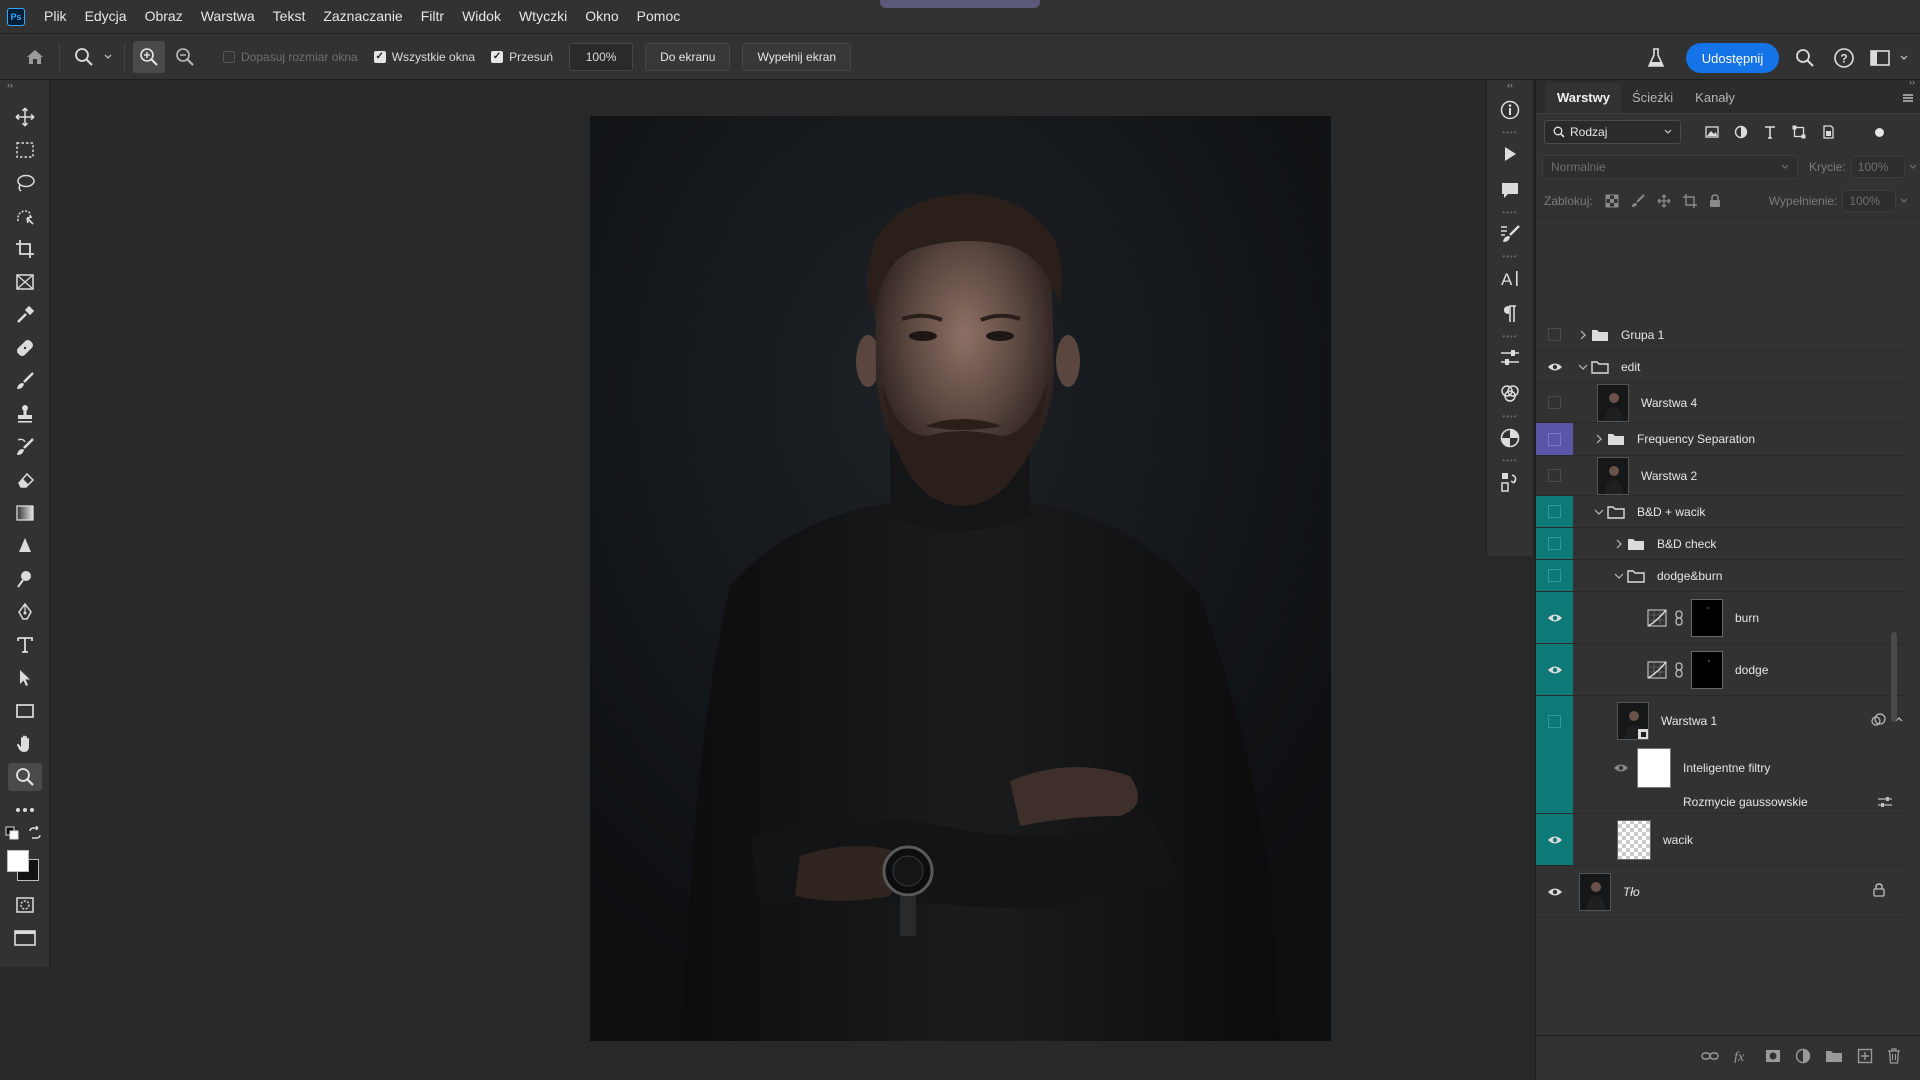 Image resolution: width=1920 pixels, height=1080 pixels. What do you see at coordinates (1828, 132) in the screenshot?
I see `filter-smart-object-icon` at bounding box center [1828, 132].